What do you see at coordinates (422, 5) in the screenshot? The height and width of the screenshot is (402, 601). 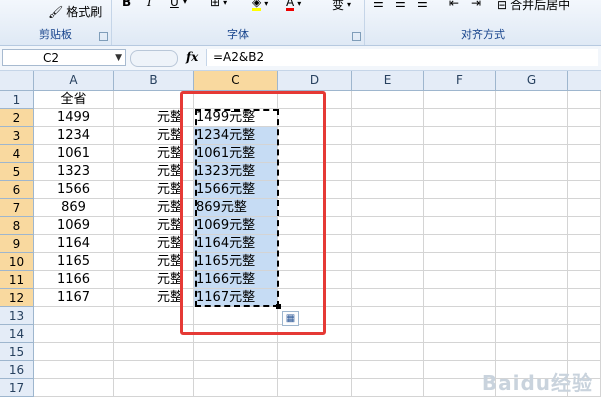 I see `align-right-button: ☰` at bounding box center [422, 5].